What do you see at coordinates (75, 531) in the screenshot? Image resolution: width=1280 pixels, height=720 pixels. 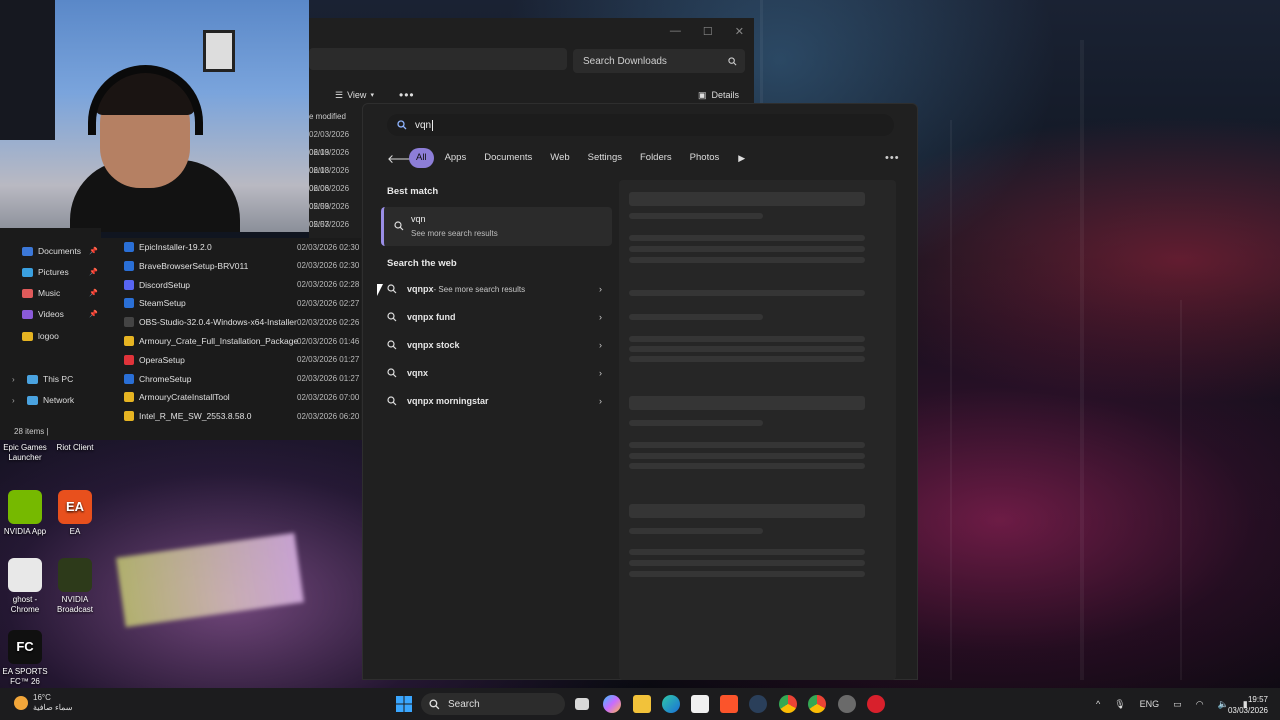 I see `desktop-icon-label: EA` at bounding box center [75, 531].